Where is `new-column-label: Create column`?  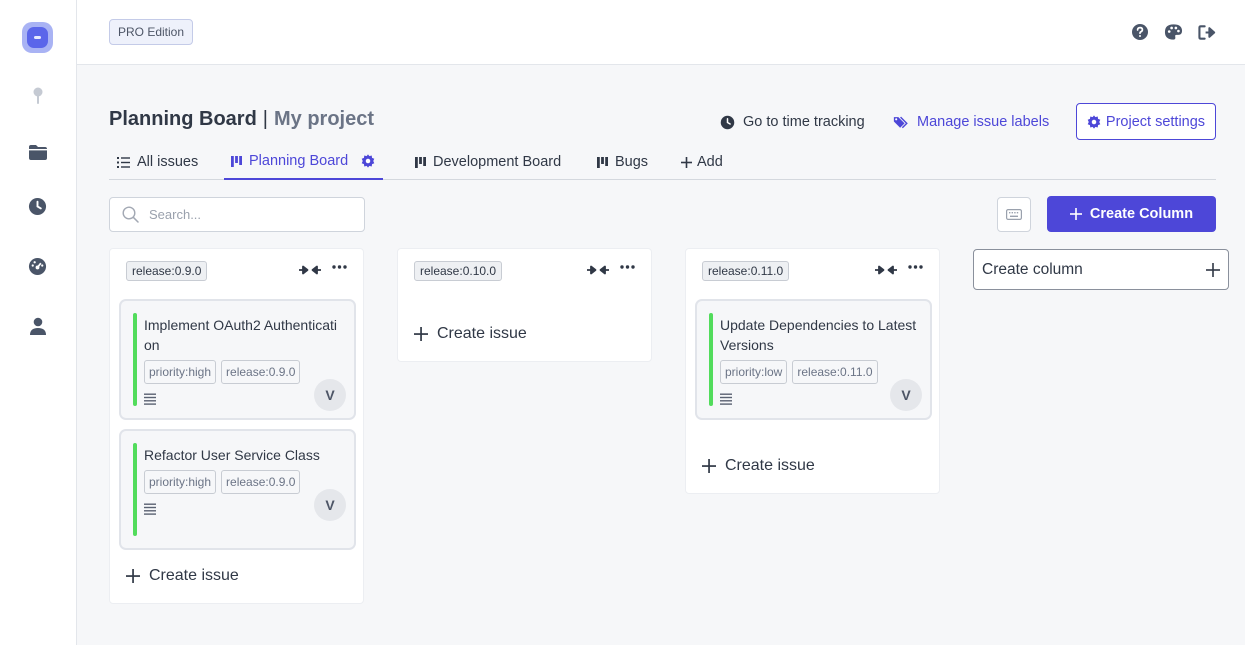
new-column-label: Create column is located at coordinates (1032, 269).